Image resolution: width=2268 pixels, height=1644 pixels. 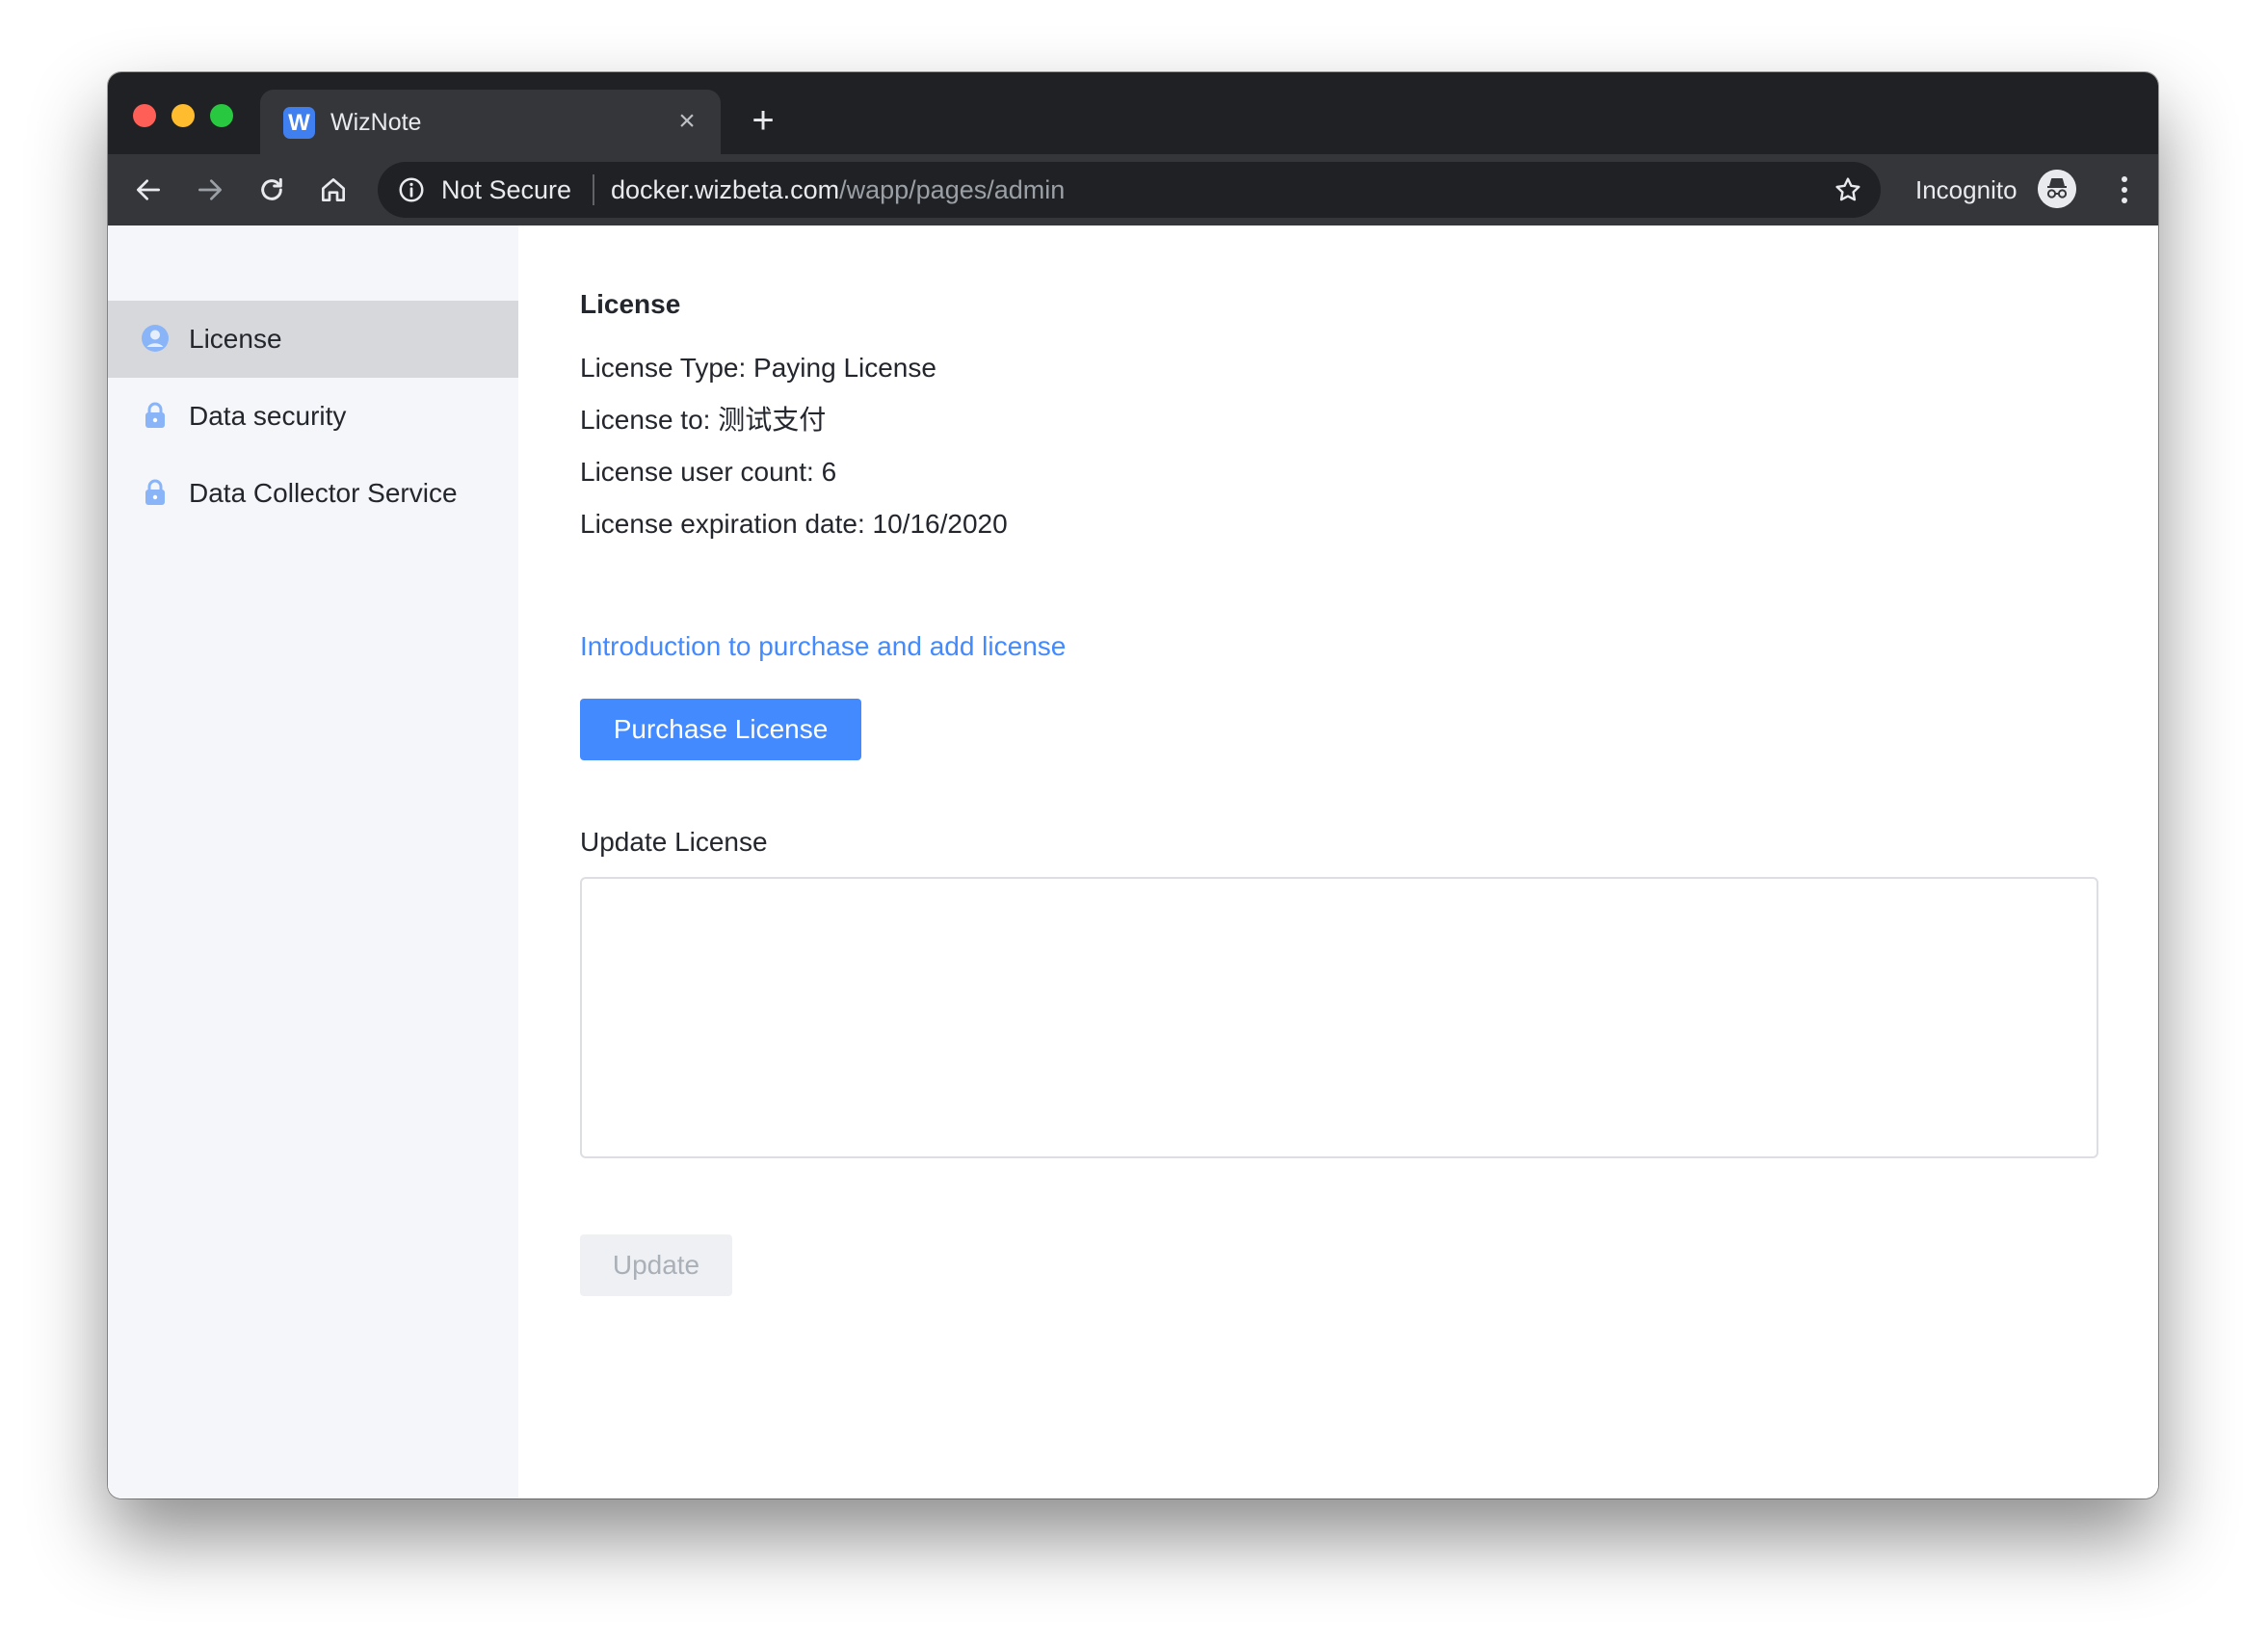 I want to click on incognito-icon, so click(x=2057, y=189).